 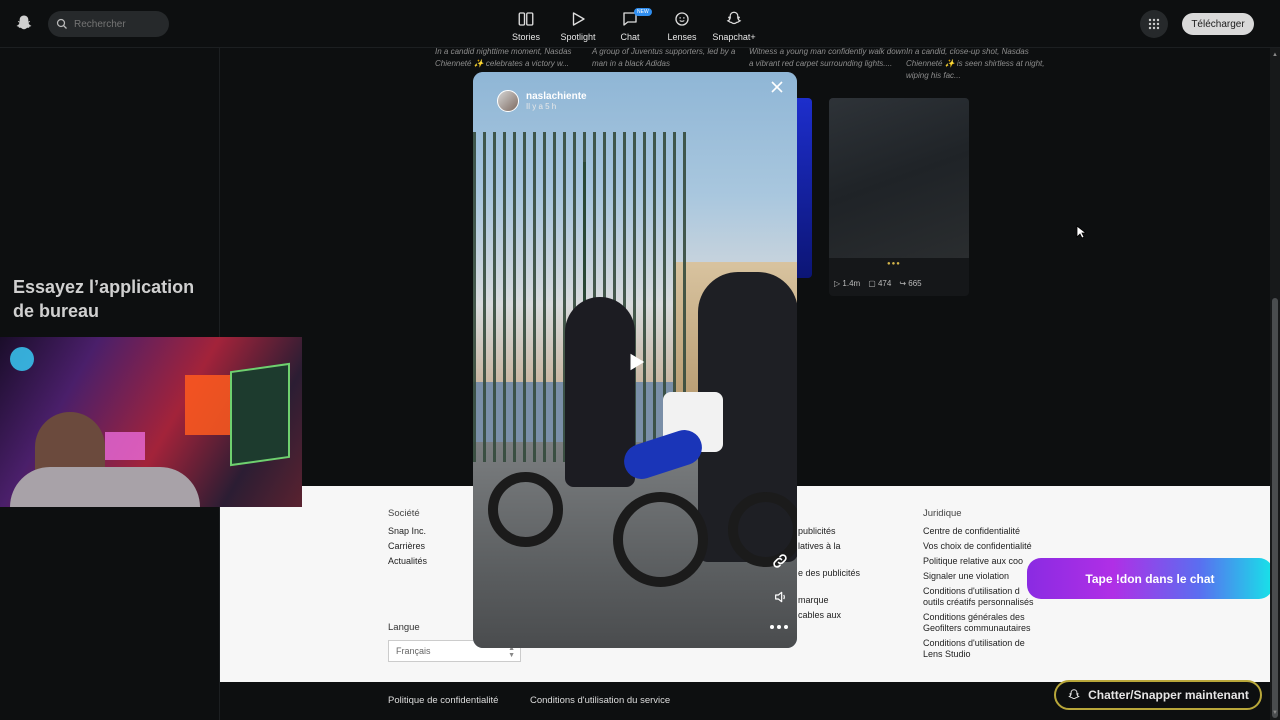 I want to click on chat-now-button: Chatter/Snapper maintenant, so click(x=1158, y=695).